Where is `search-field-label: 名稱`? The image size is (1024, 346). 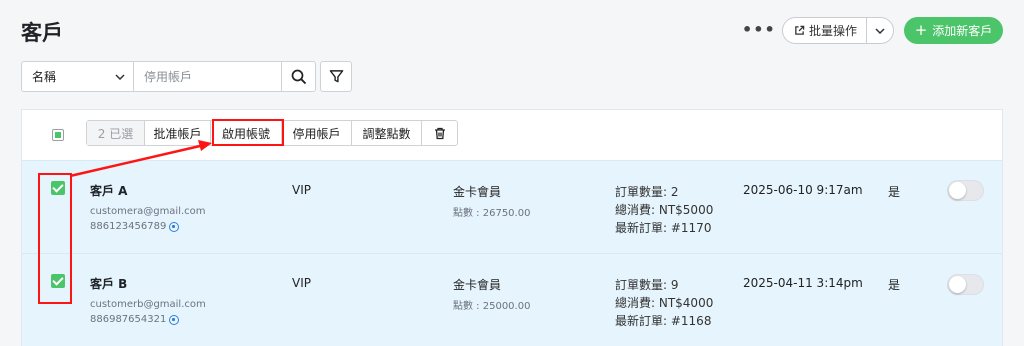 search-field-label: 名稱 is located at coordinates (44, 77).